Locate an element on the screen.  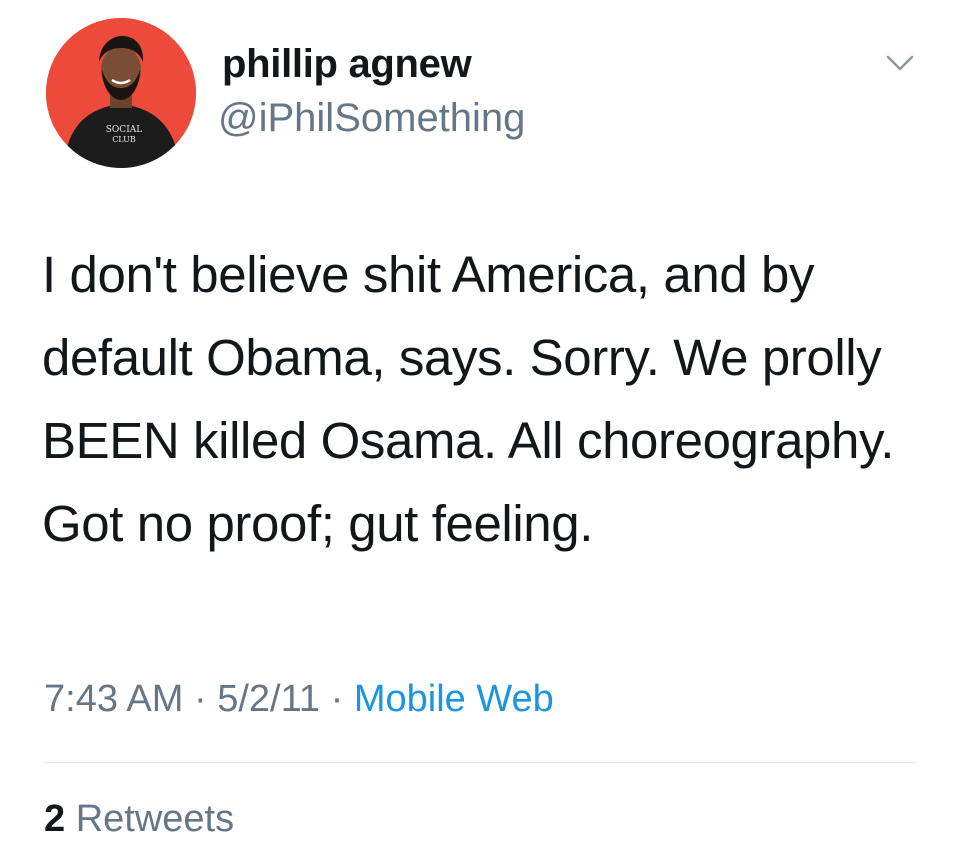
author-handle: @iPhilSomething is located at coordinates (371, 118).